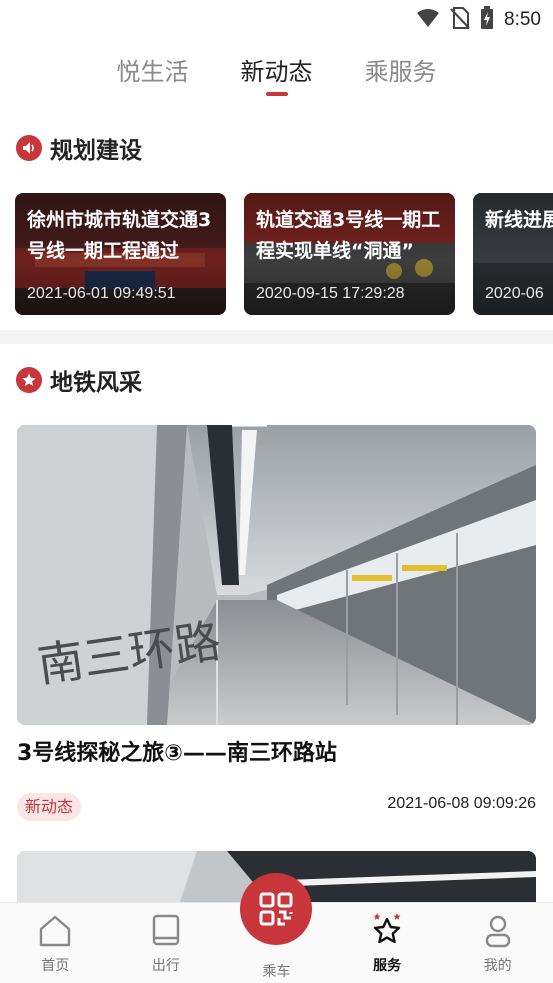 This screenshot has width=553, height=983. I want to click on status-icons: 8:50, so click(478, 20).